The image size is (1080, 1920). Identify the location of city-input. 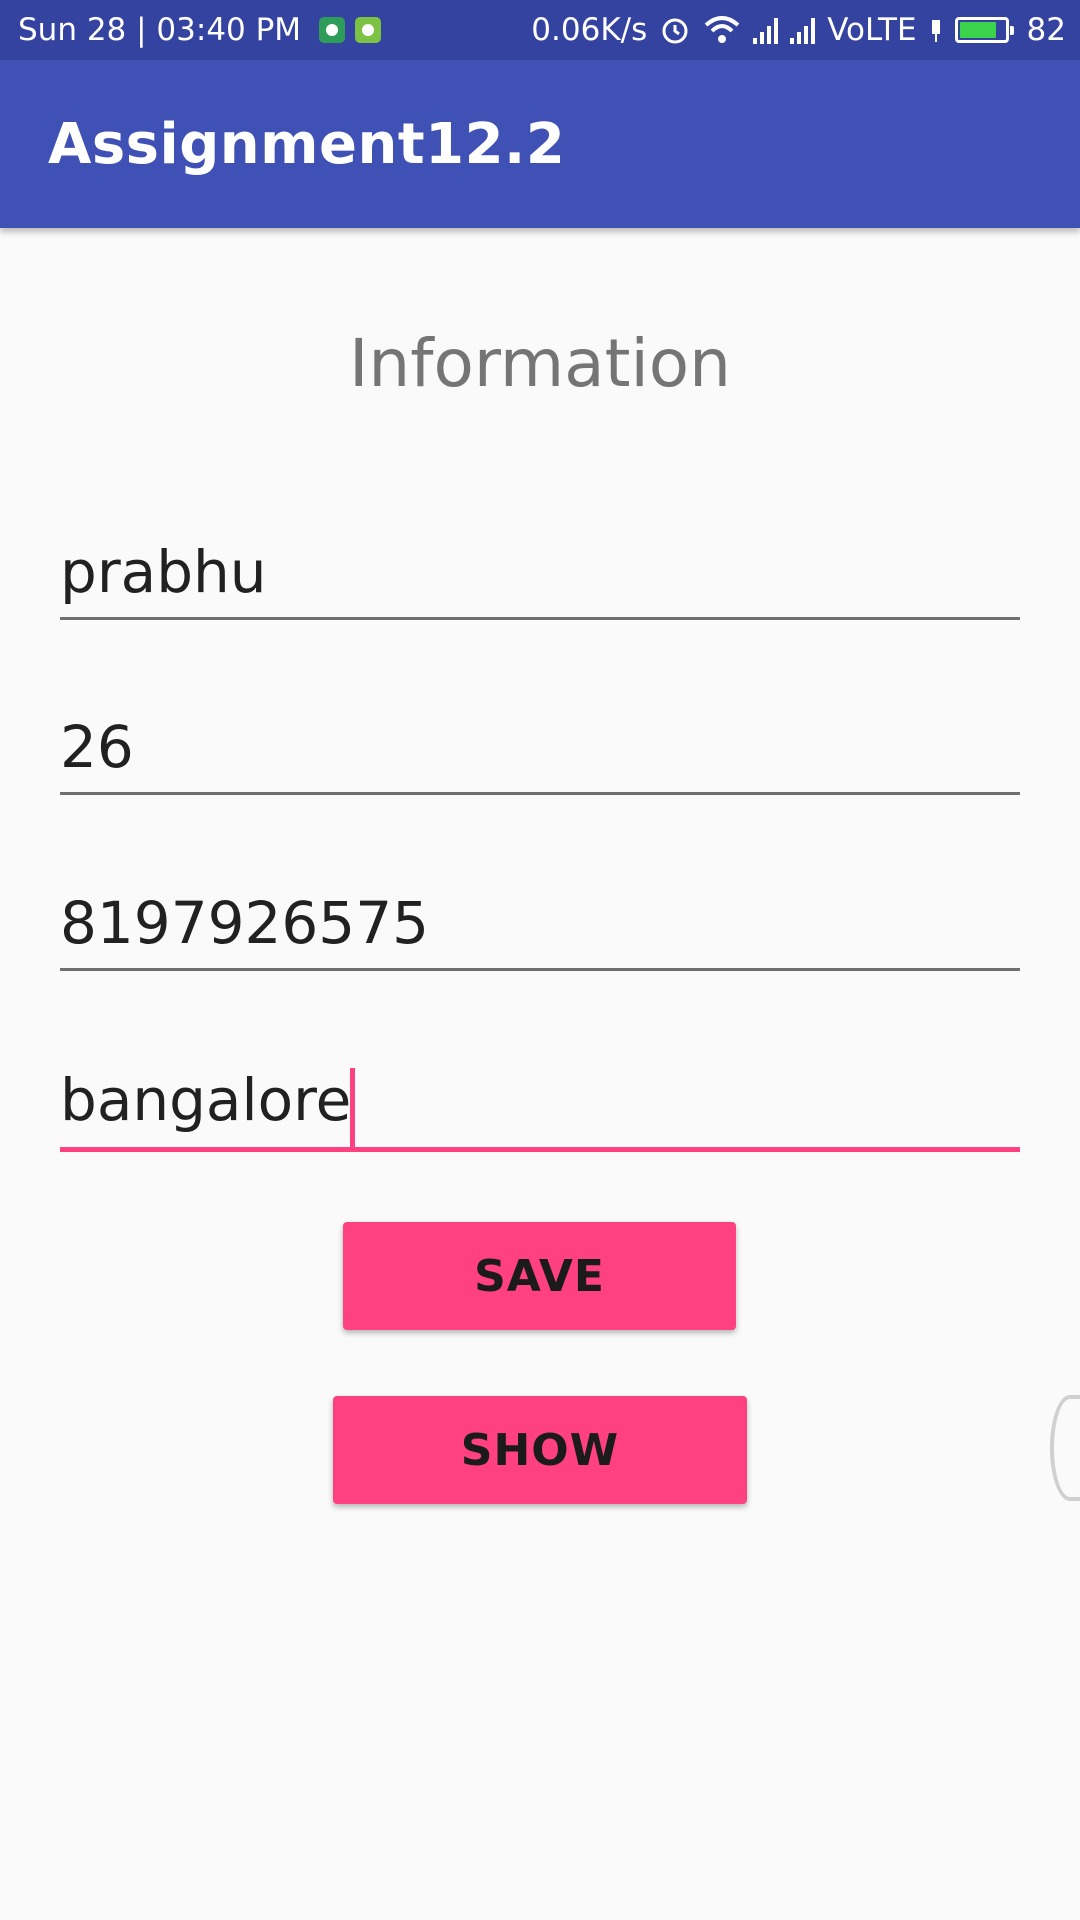
(540, 1100).